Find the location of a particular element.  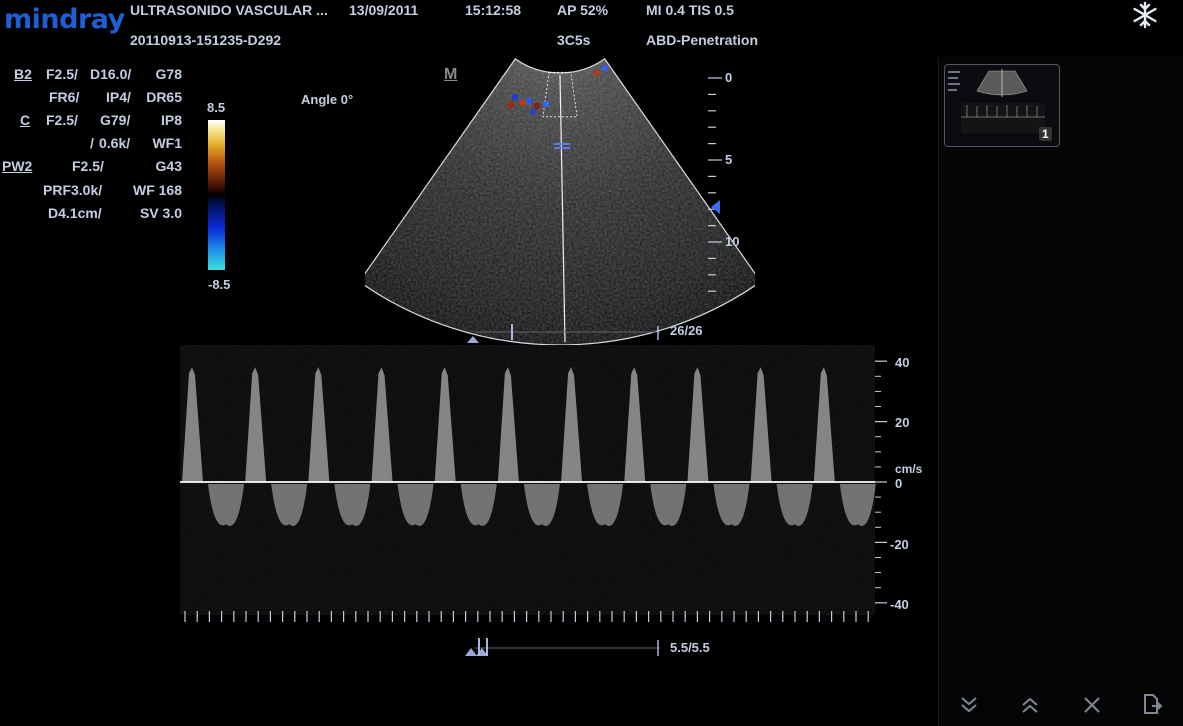

pw-sample-volume: SV 3.0 is located at coordinates (160, 213).